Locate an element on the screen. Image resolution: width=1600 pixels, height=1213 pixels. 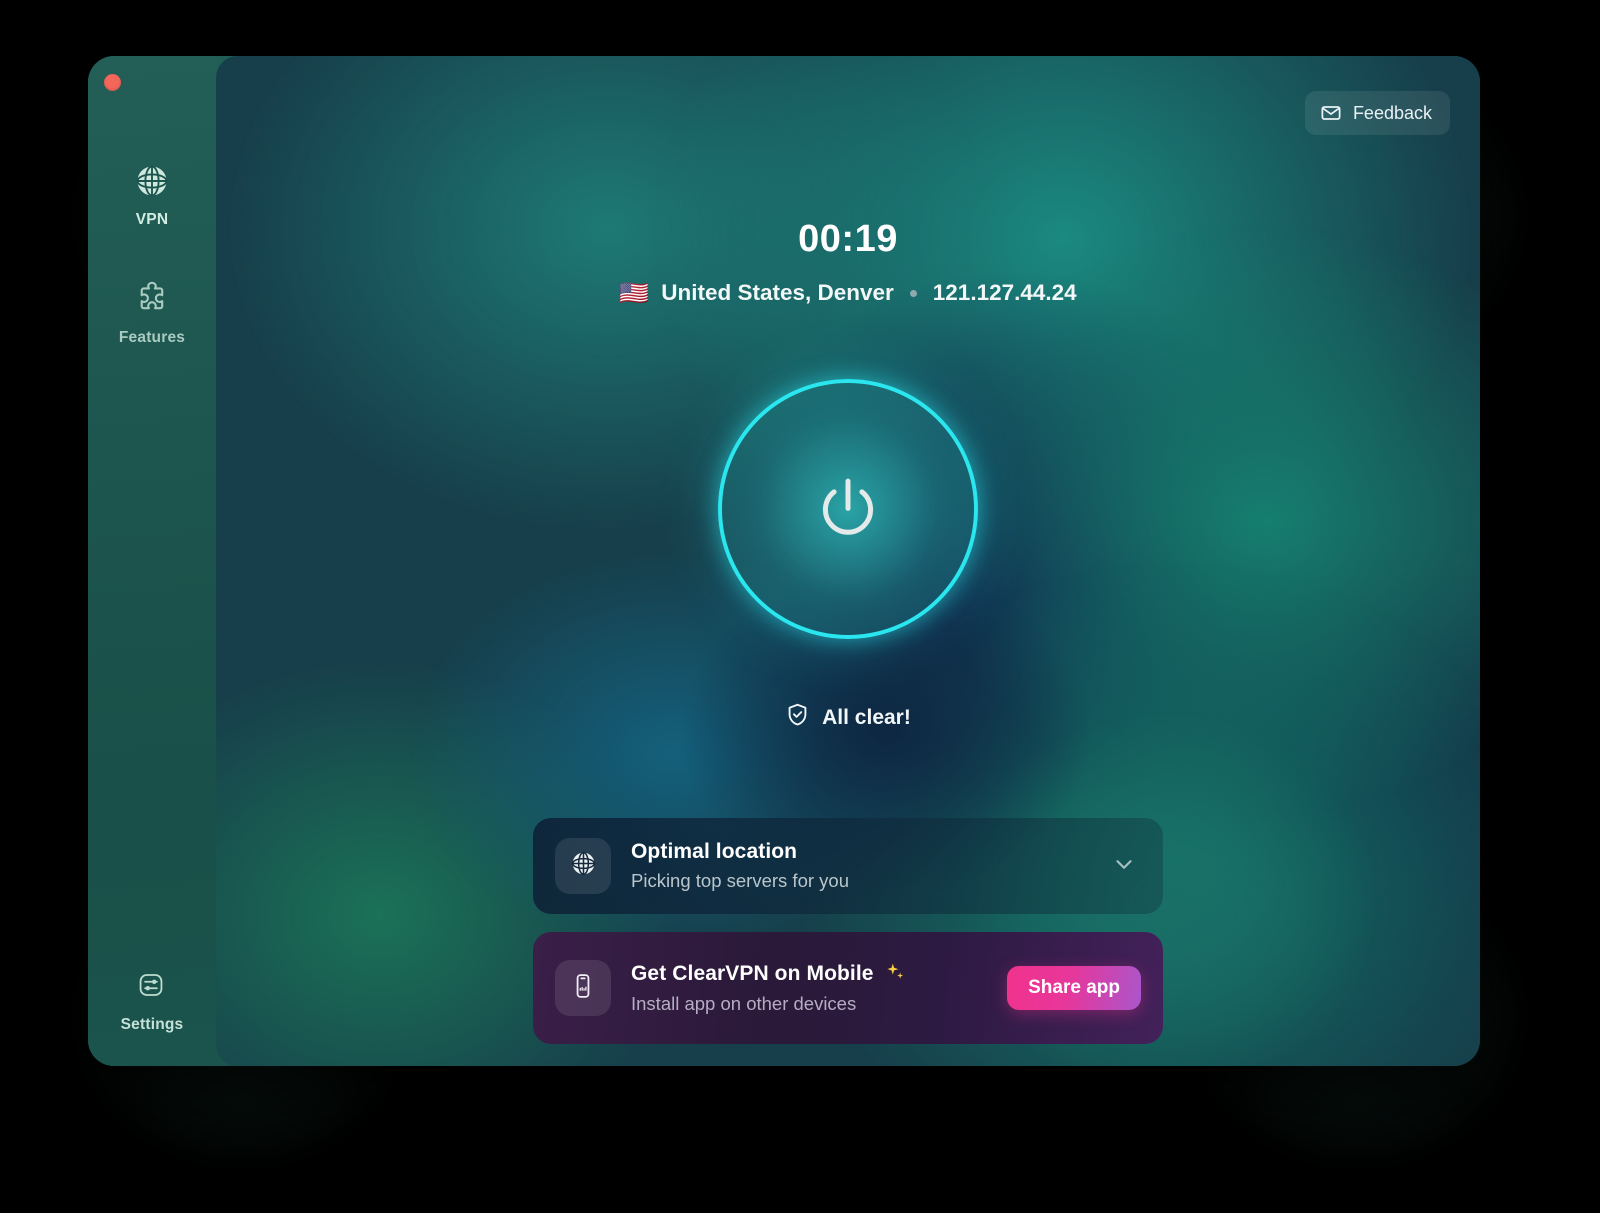
promo-card-subtitle: Install app on other devices is located at coordinates (744, 1003).